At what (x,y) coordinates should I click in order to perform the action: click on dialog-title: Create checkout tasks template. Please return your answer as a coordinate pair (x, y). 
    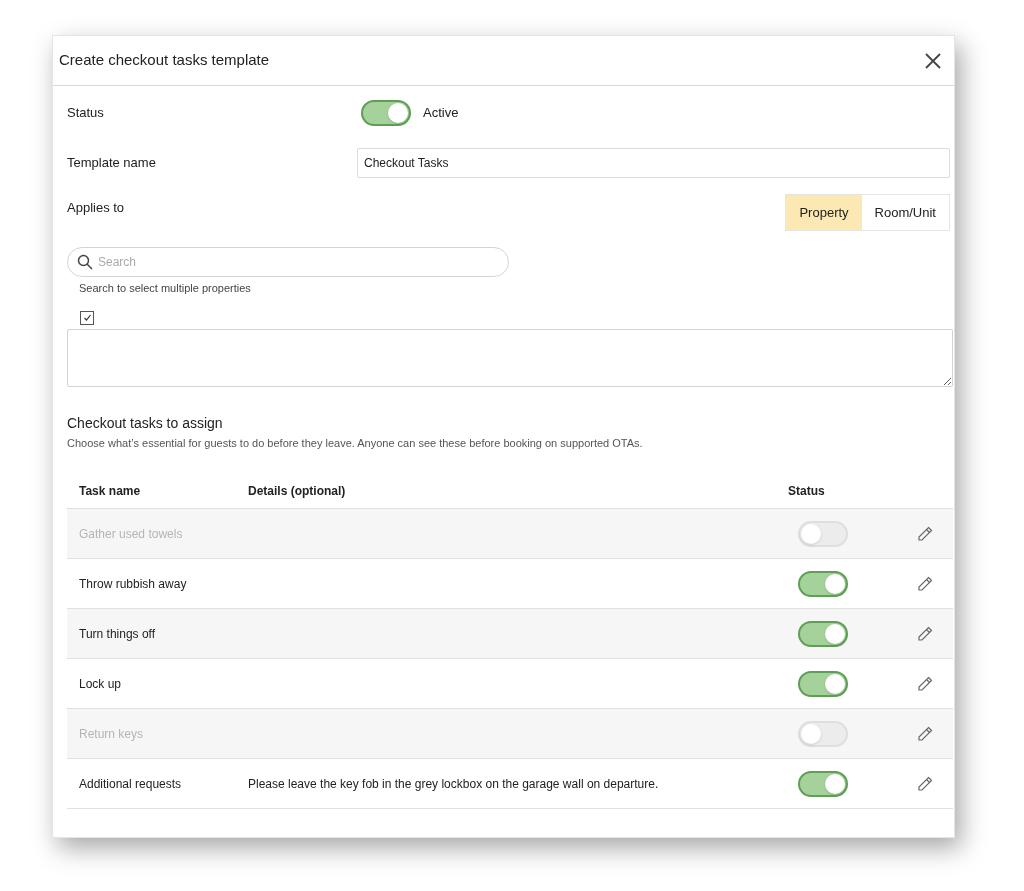
    Looking at the image, I should click on (164, 60).